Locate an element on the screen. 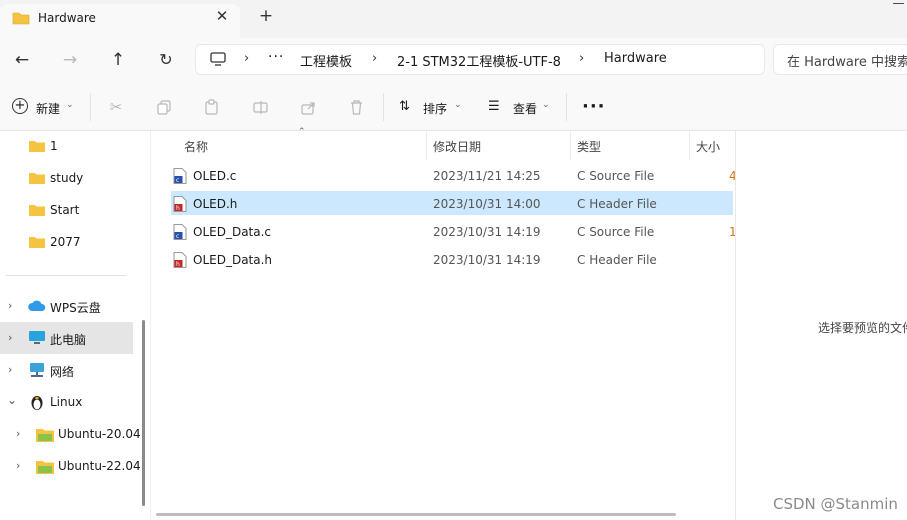 The image size is (907, 520). file-name: OLED_Data.h is located at coordinates (232, 260).